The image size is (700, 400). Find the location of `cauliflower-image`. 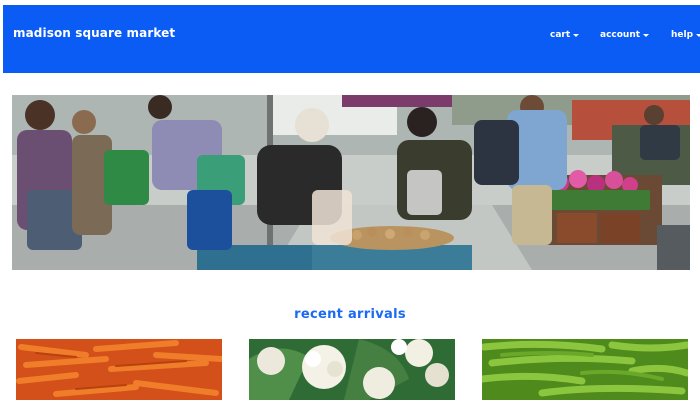

cauliflower-image is located at coordinates (352, 369).